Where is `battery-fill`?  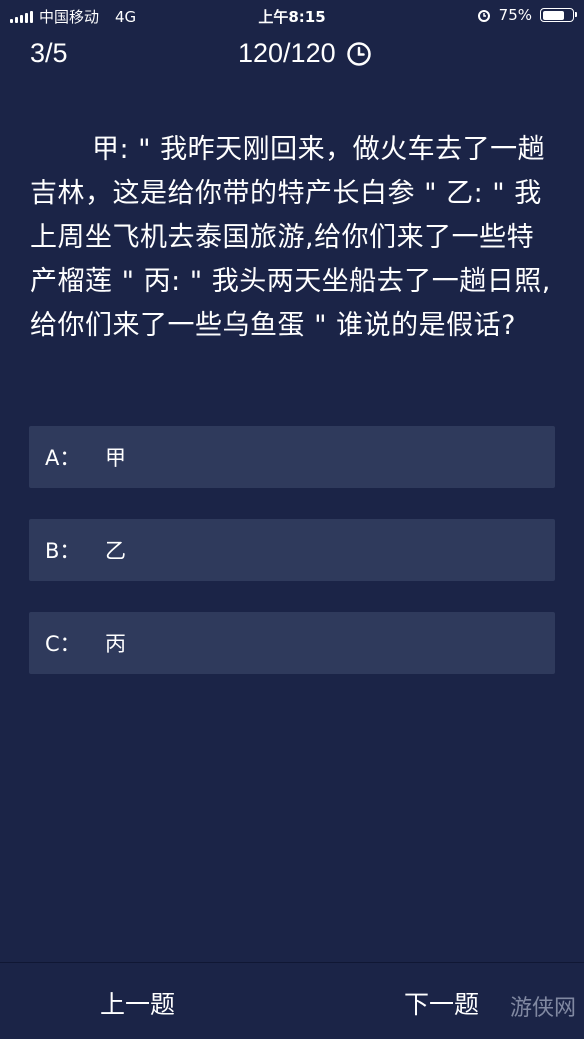
battery-fill is located at coordinates (553, 15).